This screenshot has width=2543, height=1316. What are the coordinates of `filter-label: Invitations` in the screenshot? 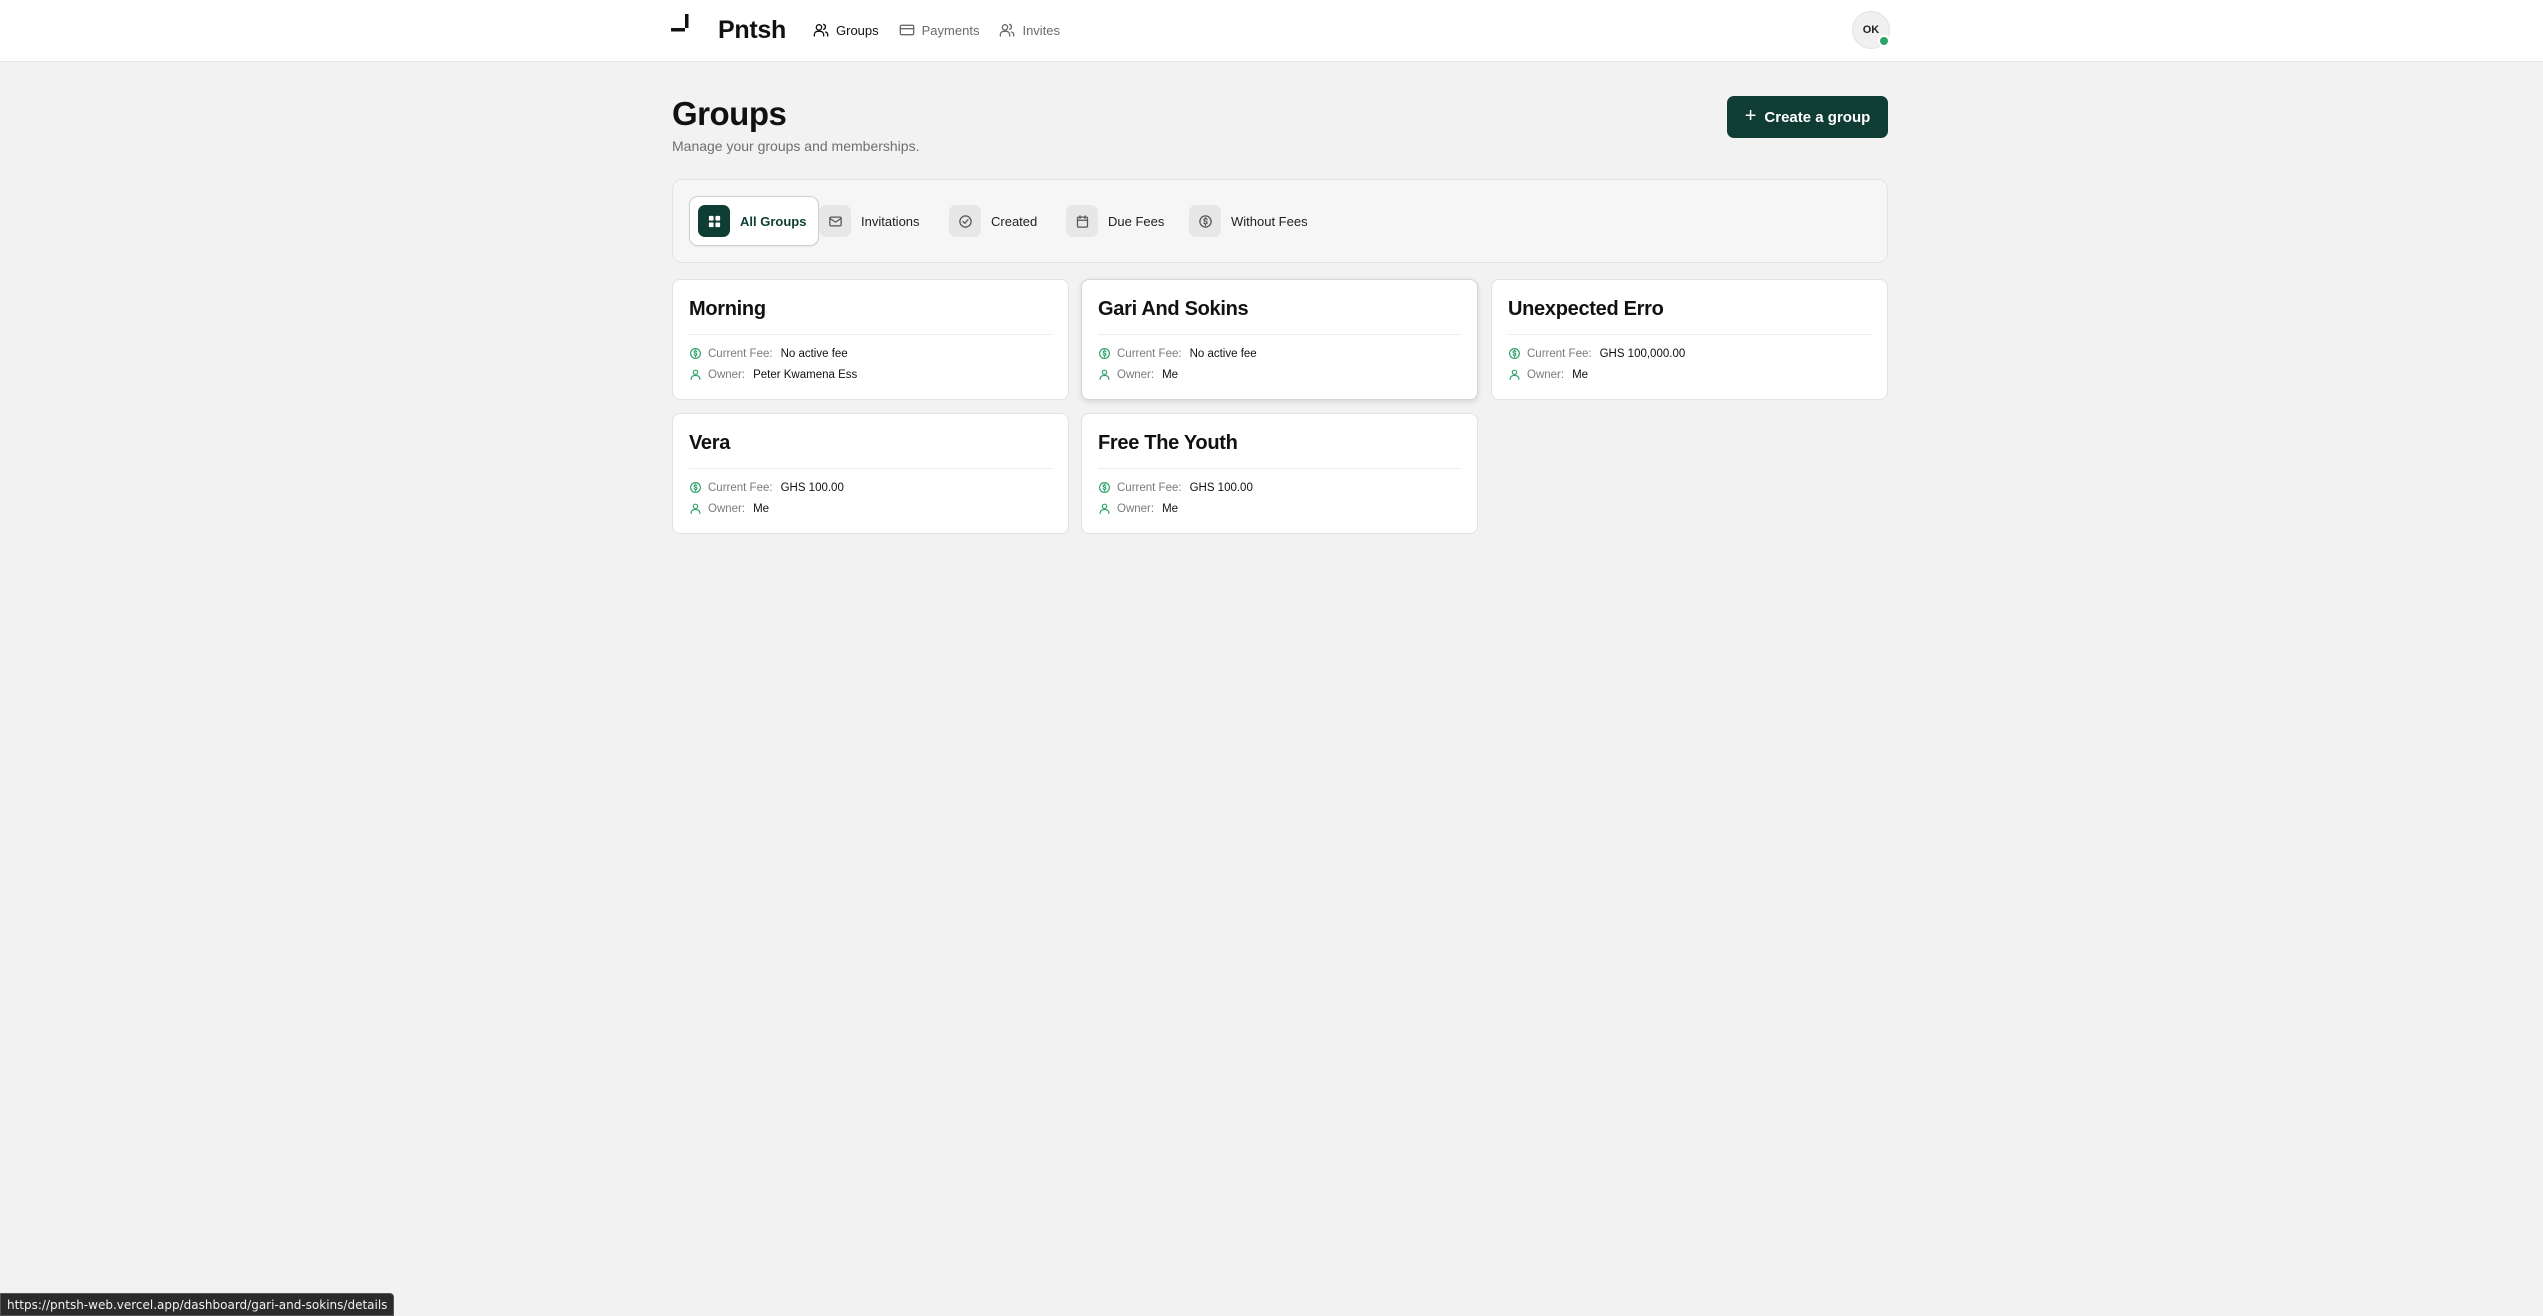 It's located at (890, 221).